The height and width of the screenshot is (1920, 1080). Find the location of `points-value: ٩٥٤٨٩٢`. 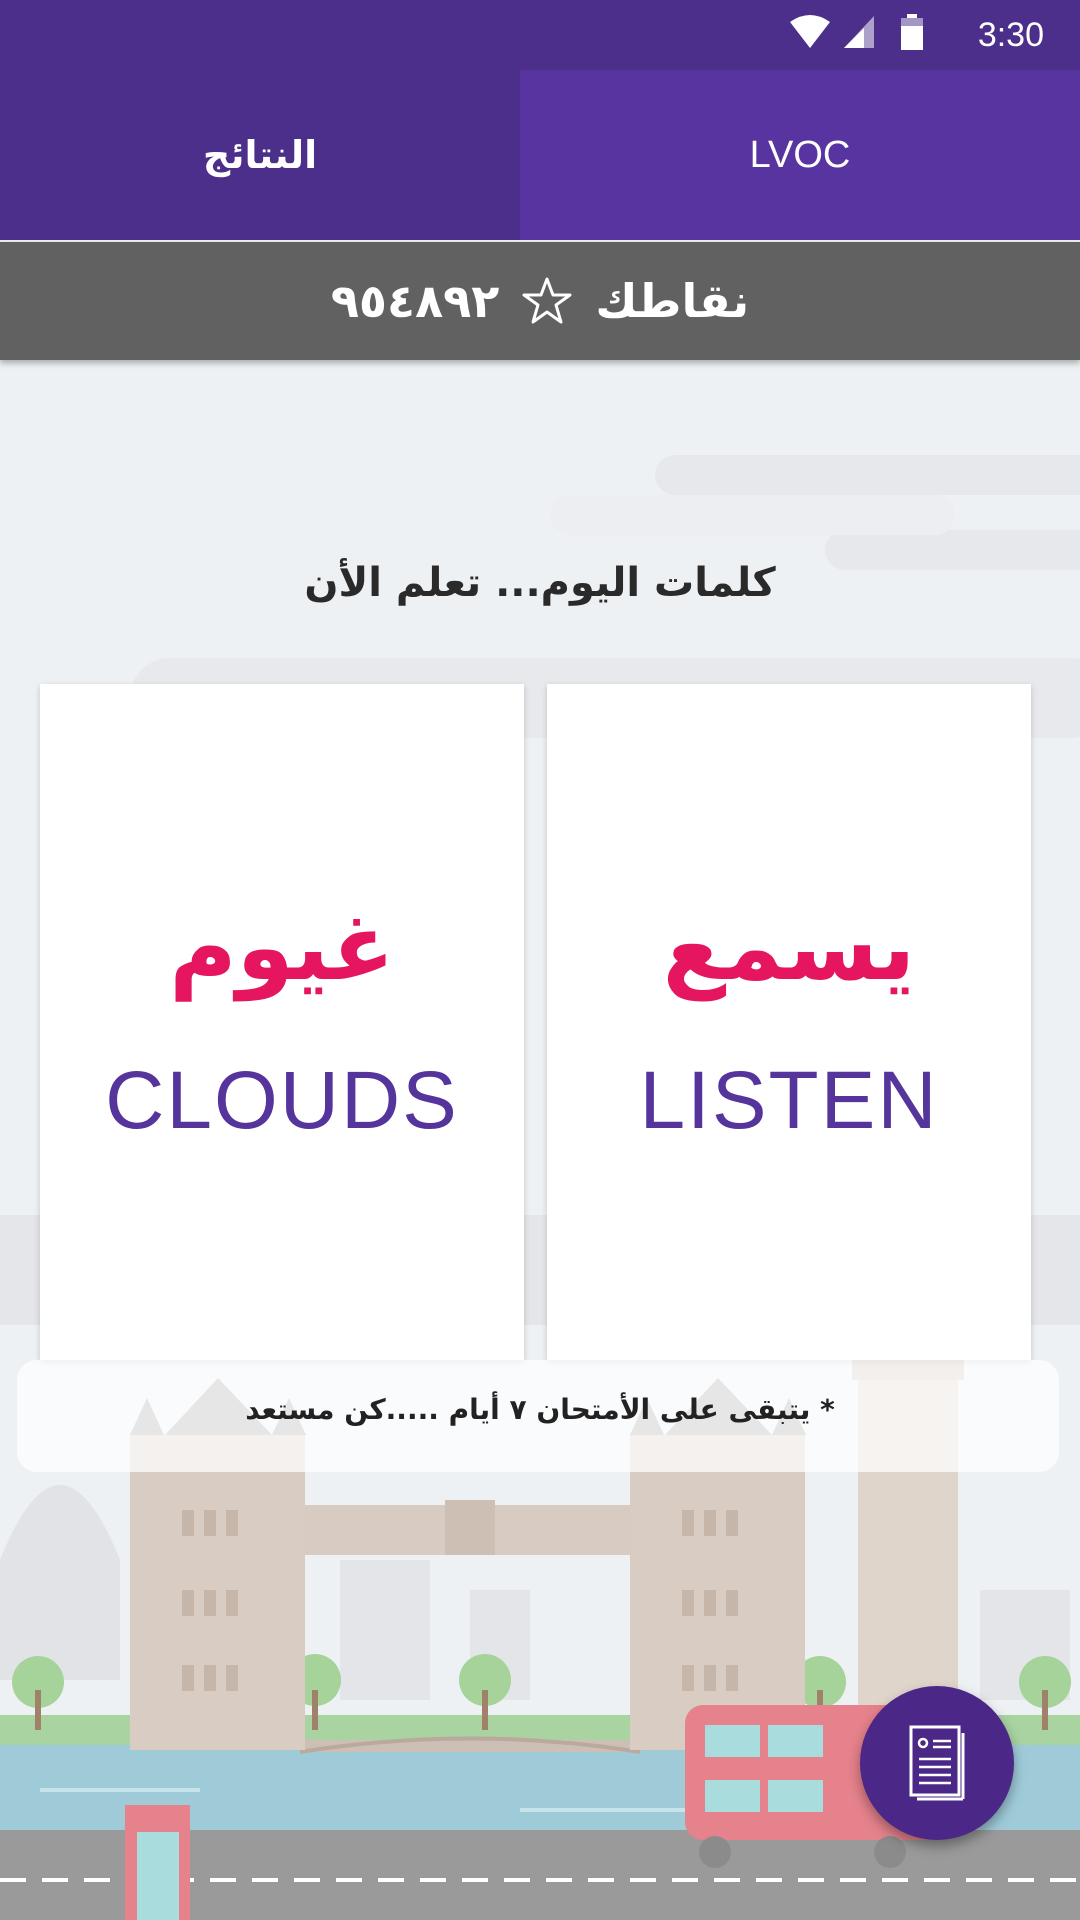

points-value: ٩٥٤٨٩٢ is located at coordinates (415, 301).